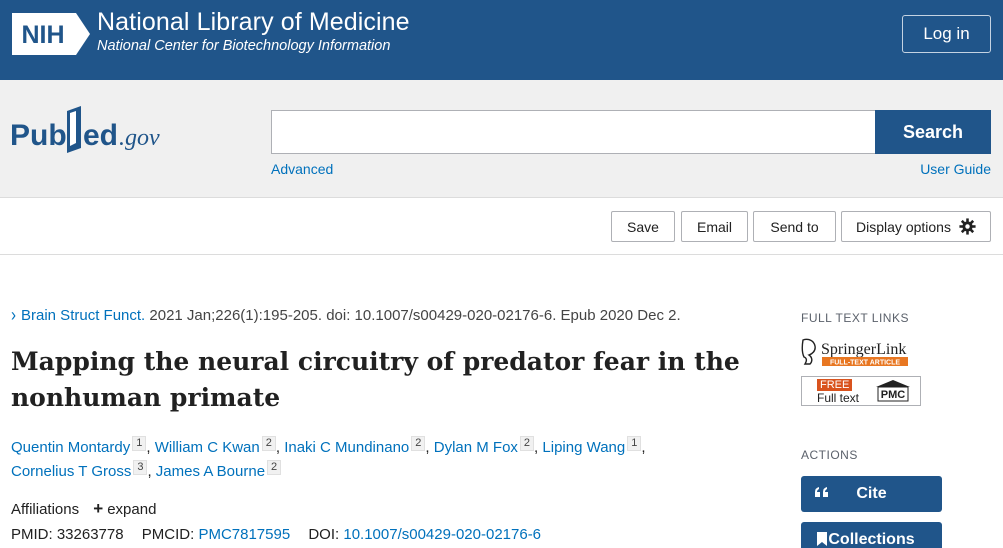 The image size is (1003, 548). I want to click on author-link: James A Bourne, so click(210, 471).